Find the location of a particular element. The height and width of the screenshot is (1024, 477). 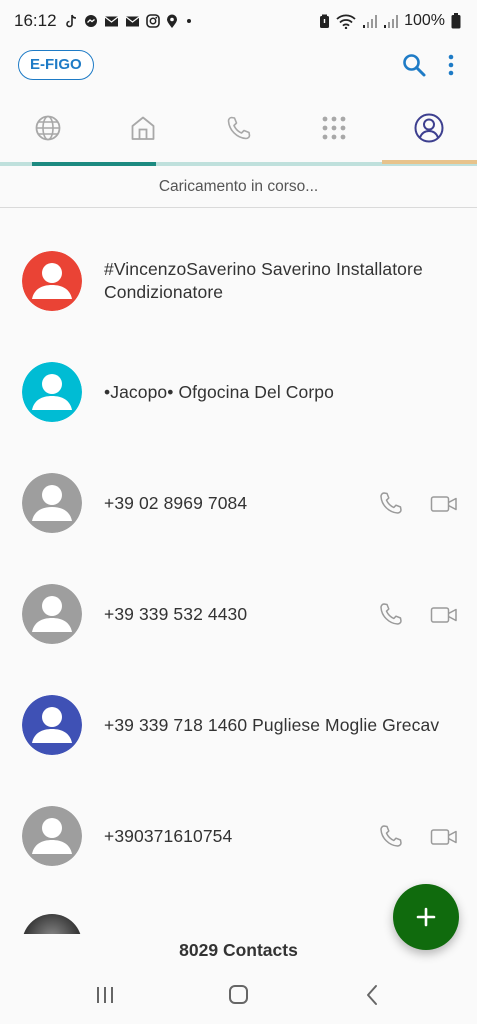

tab-home is located at coordinates (142, 128).